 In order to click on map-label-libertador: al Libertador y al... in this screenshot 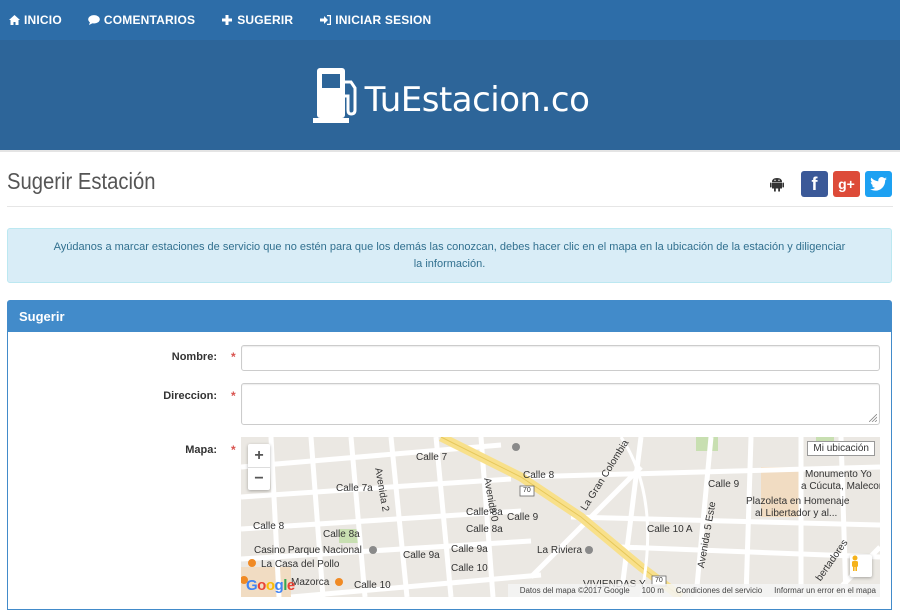, I will do `click(796, 513)`.